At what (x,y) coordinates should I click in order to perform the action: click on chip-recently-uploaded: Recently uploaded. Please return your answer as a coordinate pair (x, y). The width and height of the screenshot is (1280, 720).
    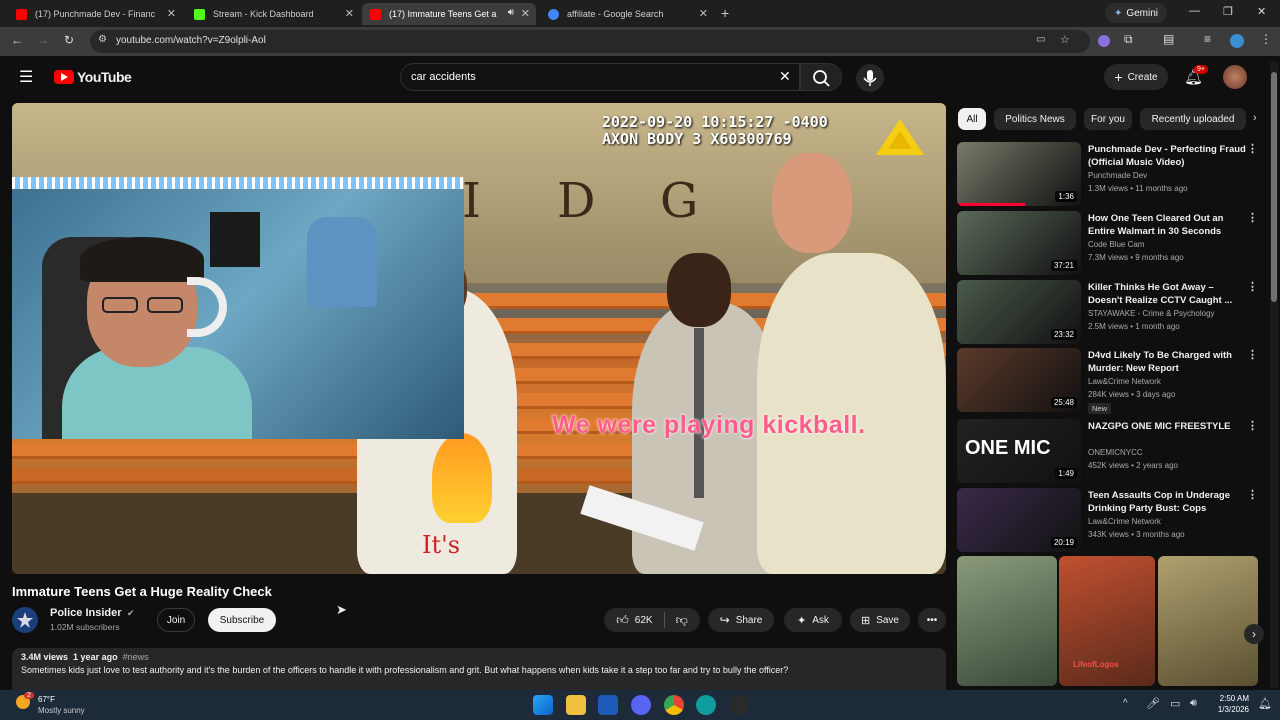
    Looking at the image, I should click on (1193, 119).